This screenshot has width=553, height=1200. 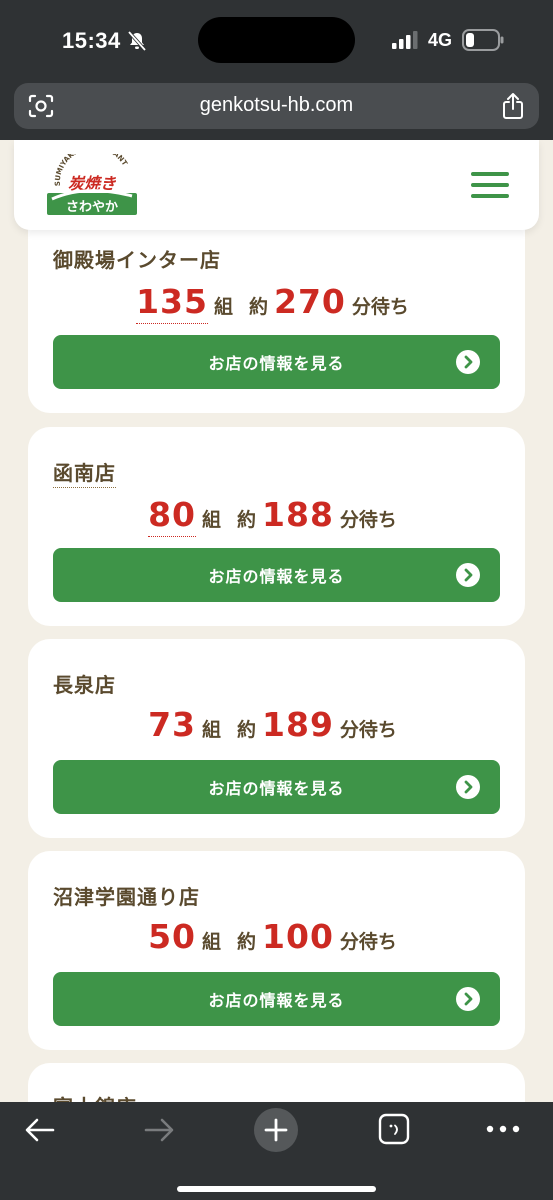 What do you see at coordinates (276, 1130) in the screenshot?
I see `new-tab-plus-icon` at bounding box center [276, 1130].